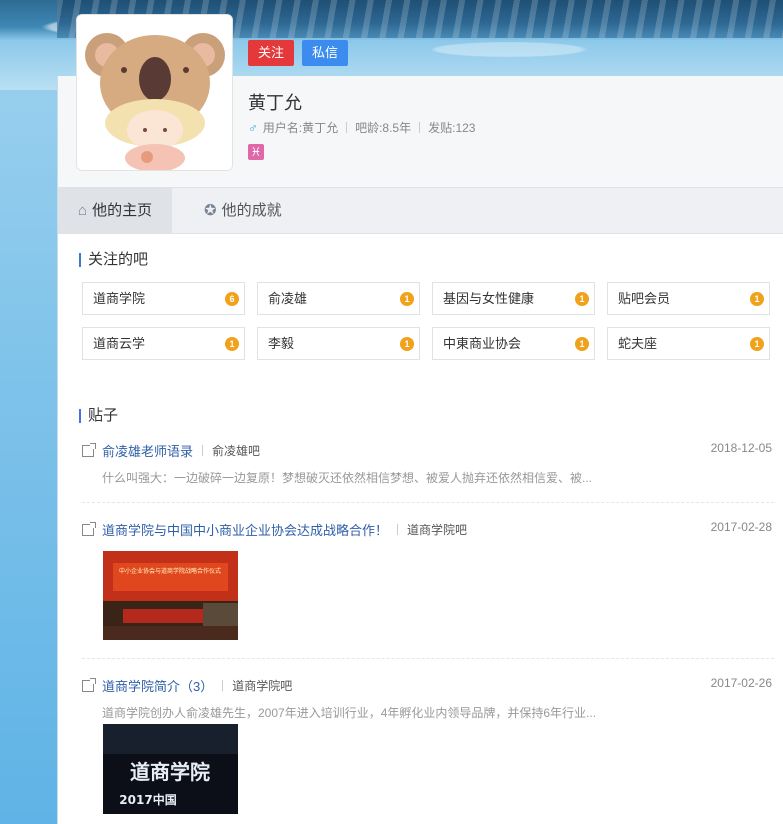  Describe the element at coordinates (119, 343) in the screenshot. I see `bar-name: 道商云学` at that location.